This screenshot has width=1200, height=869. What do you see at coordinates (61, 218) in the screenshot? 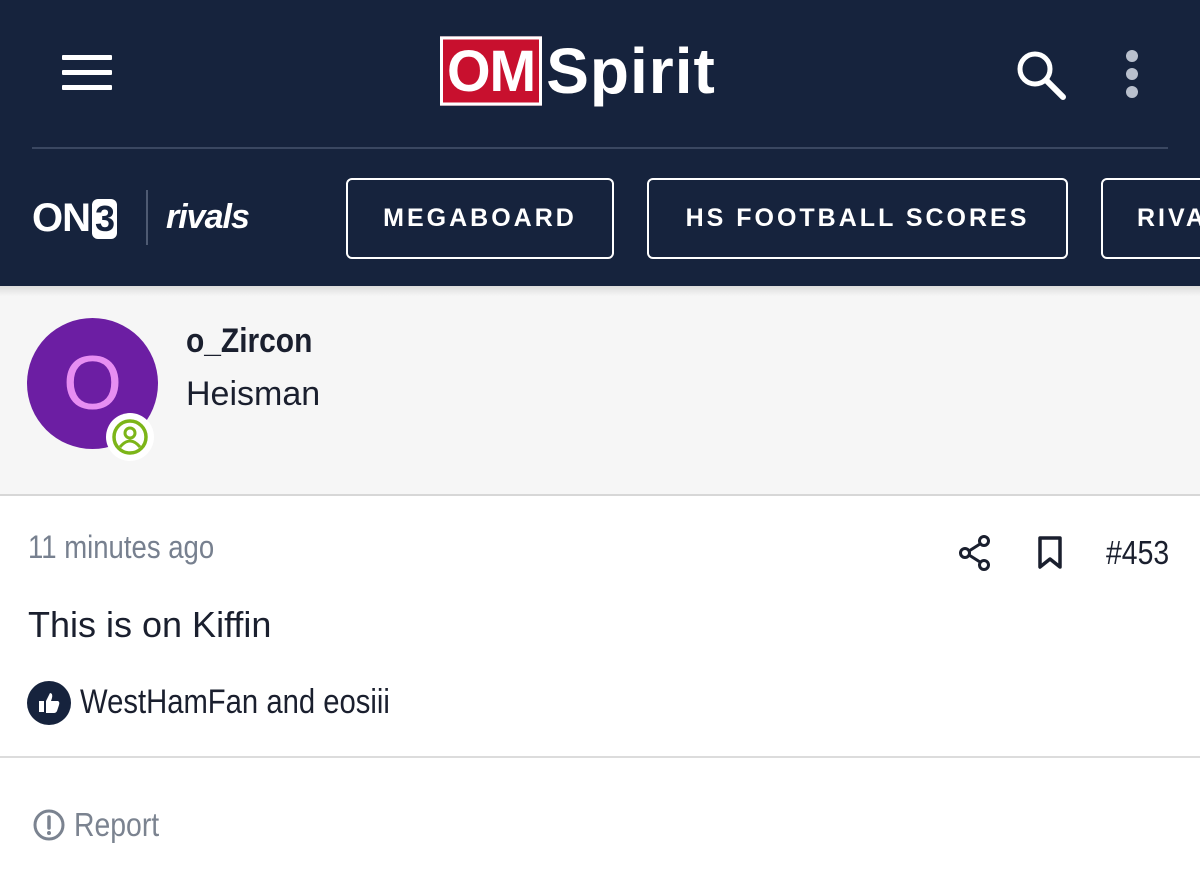
I see `on3-prefix: ON` at bounding box center [61, 218].